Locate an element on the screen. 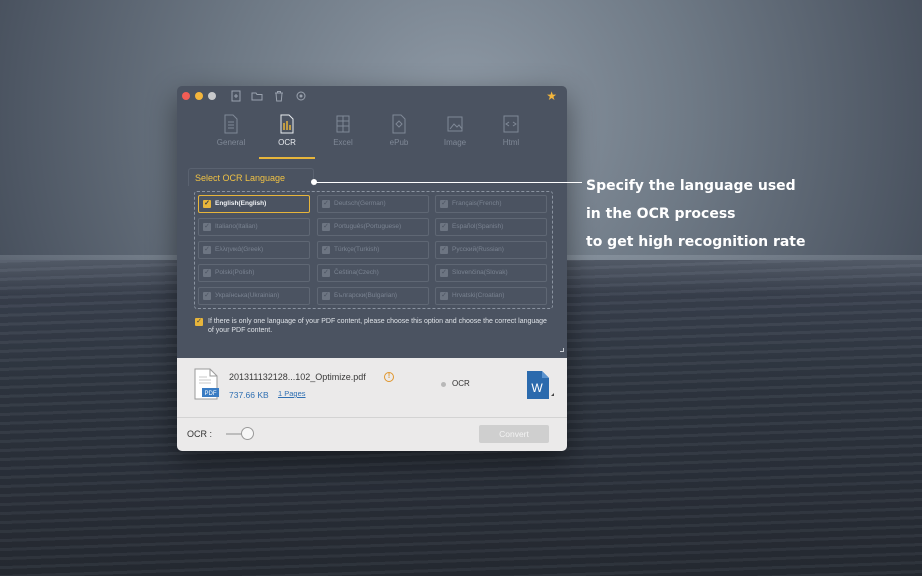  star-icon: ★ is located at coordinates (551, 96).